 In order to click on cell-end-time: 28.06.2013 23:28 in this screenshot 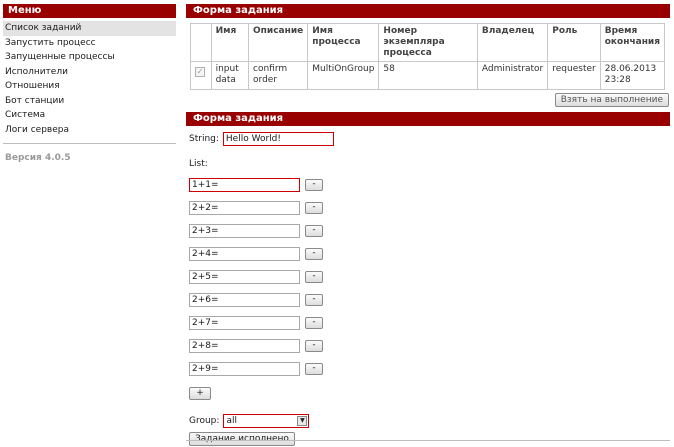, I will do `click(632, 75)`.